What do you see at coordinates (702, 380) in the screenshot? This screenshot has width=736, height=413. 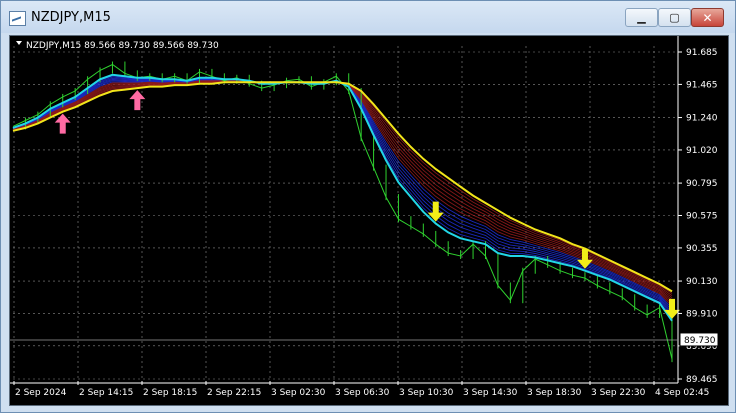 I see `y-tick-label: 89.465` at bounding box center [702, 380].